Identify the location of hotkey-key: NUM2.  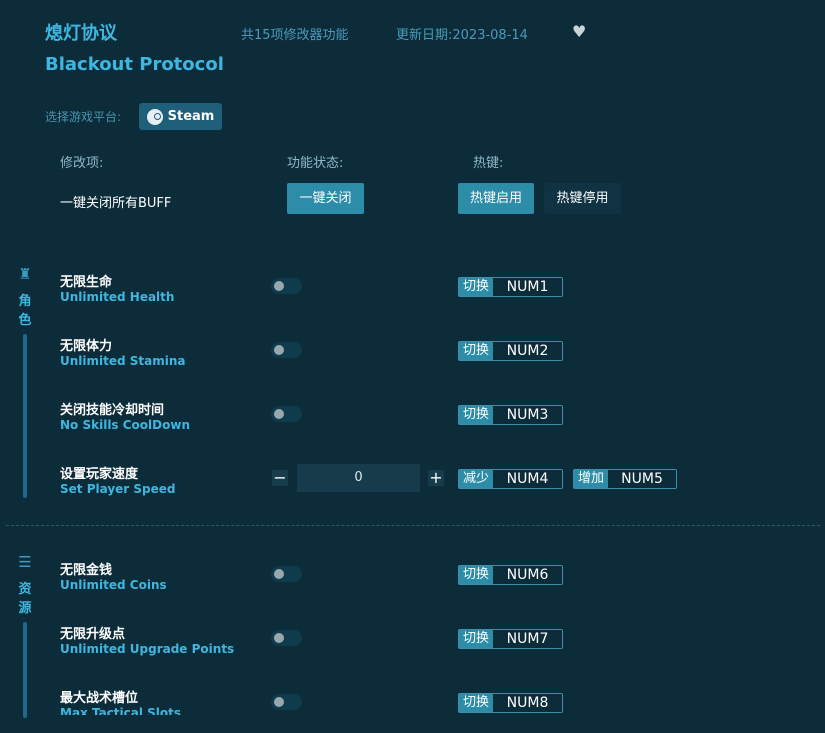
(527, 351).